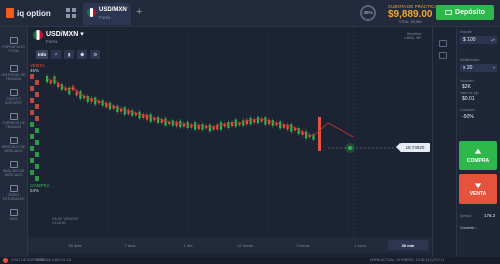 The image size is (500, 264). Describe the element at coordinates (303, 245) in the screenshot. I see `timeframe-3h: 3 horas` at that location.